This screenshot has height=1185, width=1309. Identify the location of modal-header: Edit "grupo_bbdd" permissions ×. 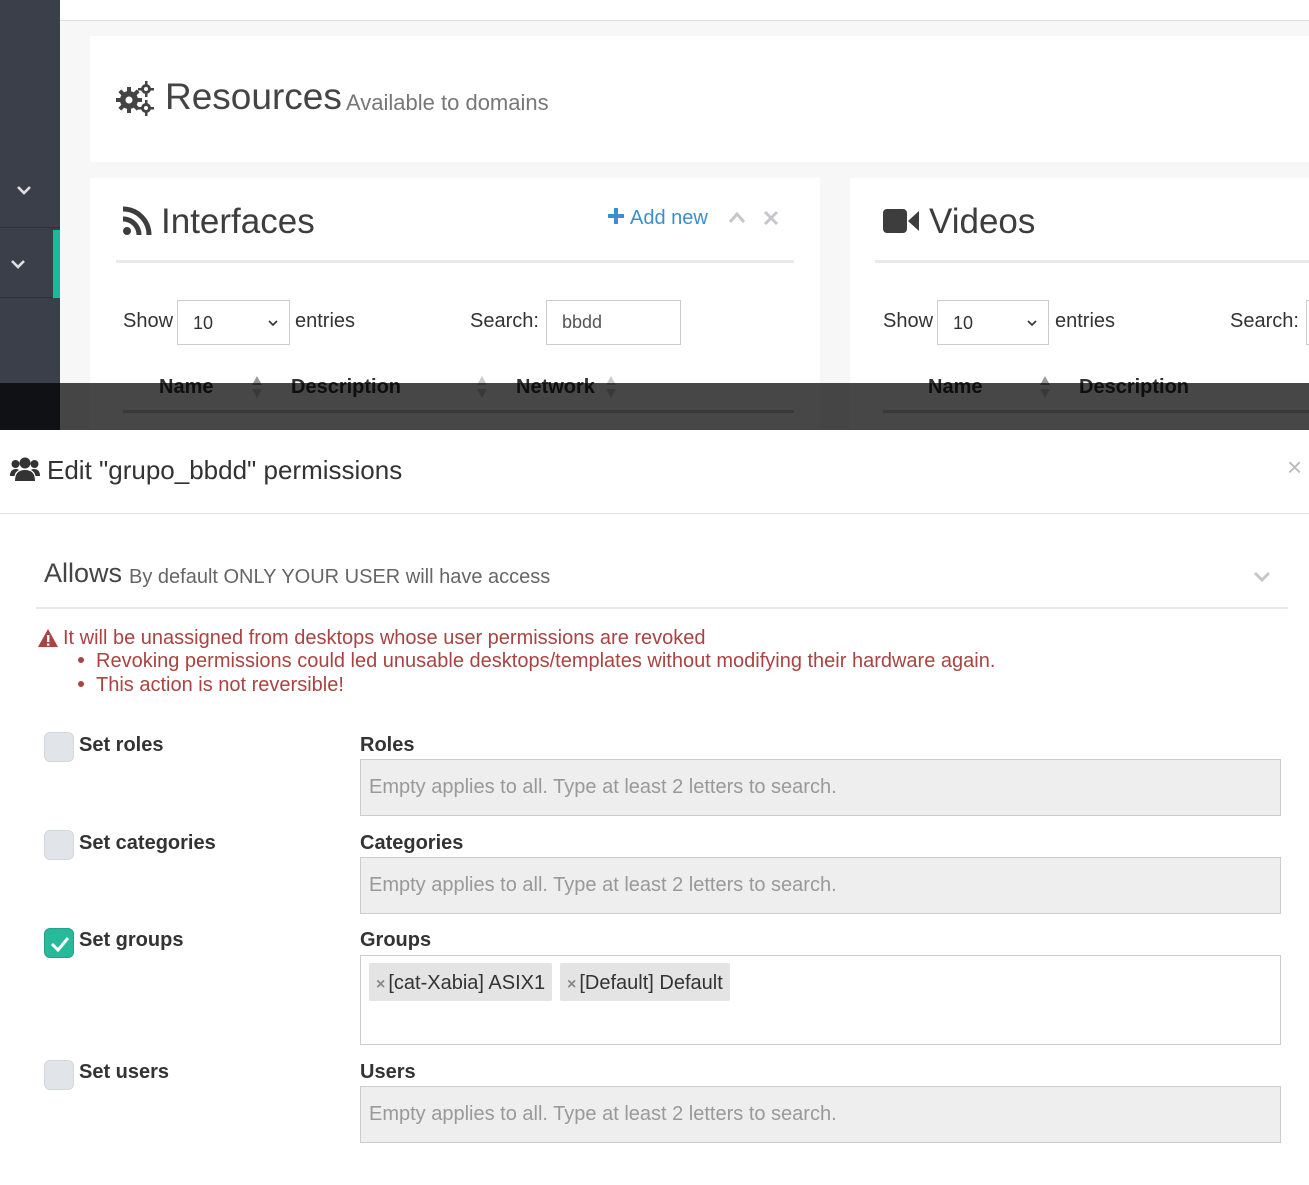
(654, 472).